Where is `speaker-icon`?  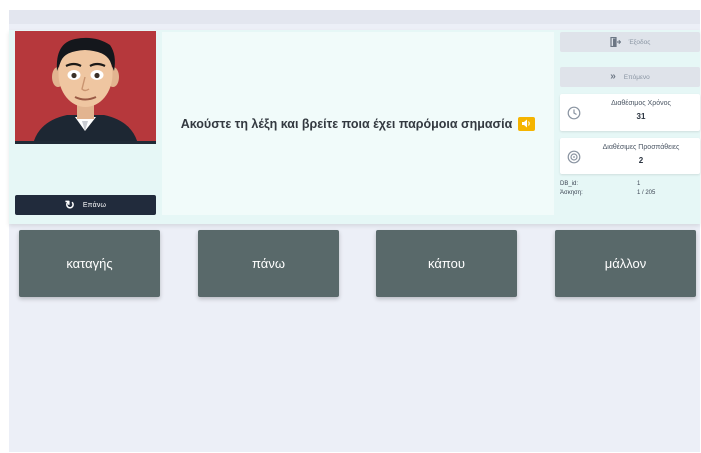
speaker-icon is located at coordinates (526, 123).